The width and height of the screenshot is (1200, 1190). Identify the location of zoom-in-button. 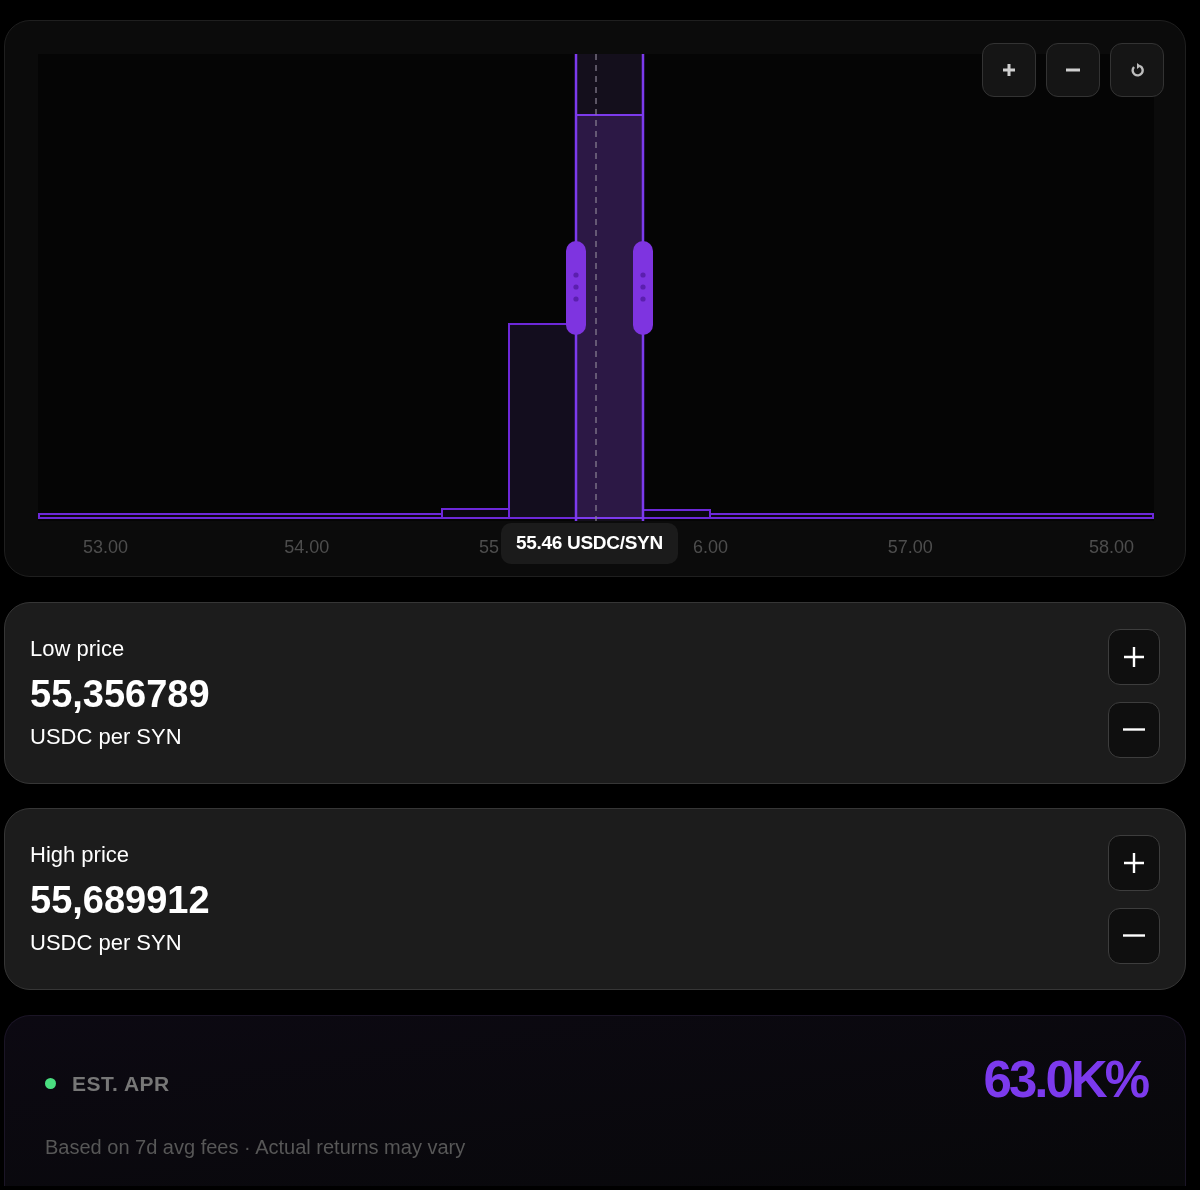
(1009, 70).